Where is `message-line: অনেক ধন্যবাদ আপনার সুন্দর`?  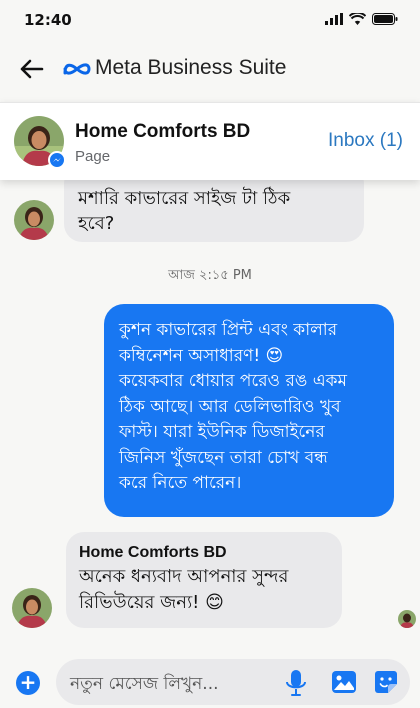 message-line: অনেক ধন্যবাদ আপনার সুন্দর is located at coordinates (184, 576).